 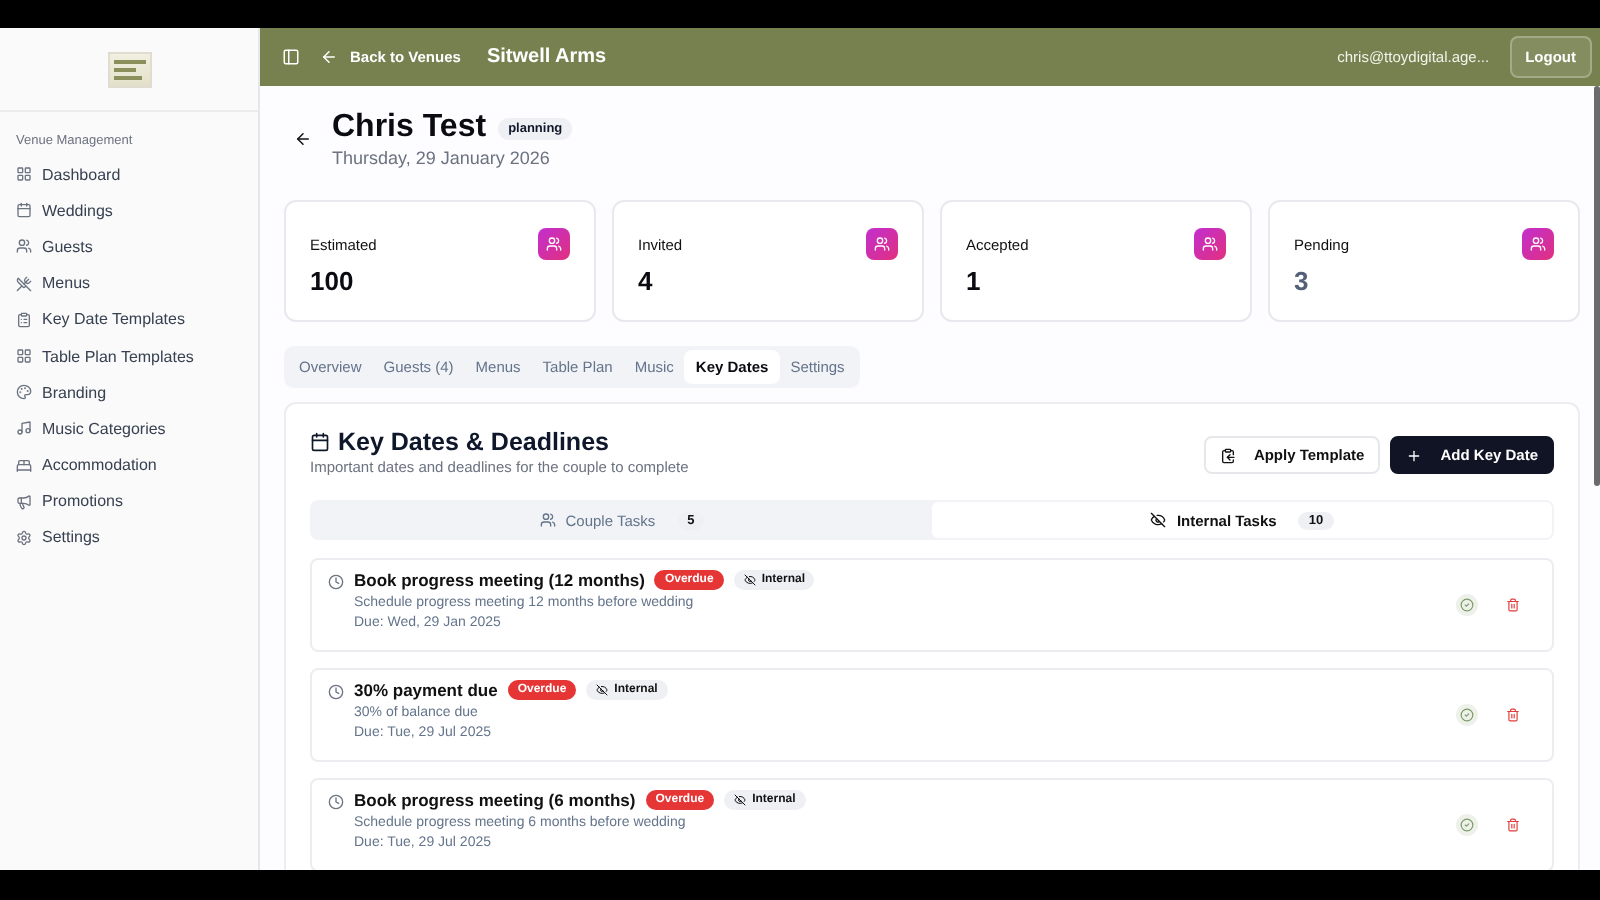 I want to click on venue-name: Sitwell Arms, so click(x=546, y=57).